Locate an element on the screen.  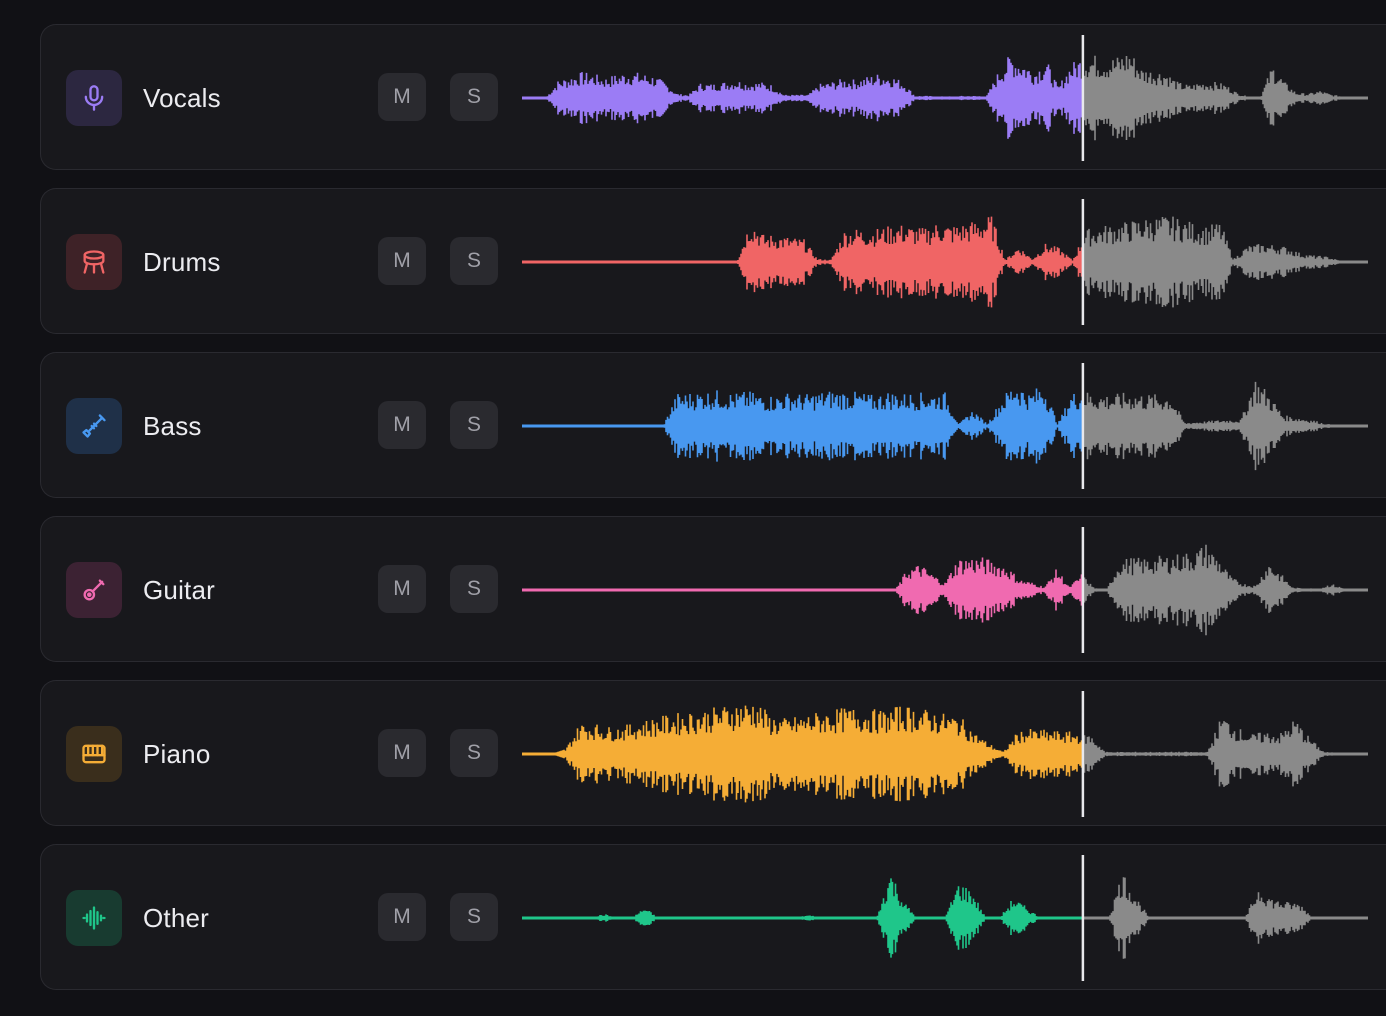
track-bass: Bass M S is located at coordinates (713, 425).